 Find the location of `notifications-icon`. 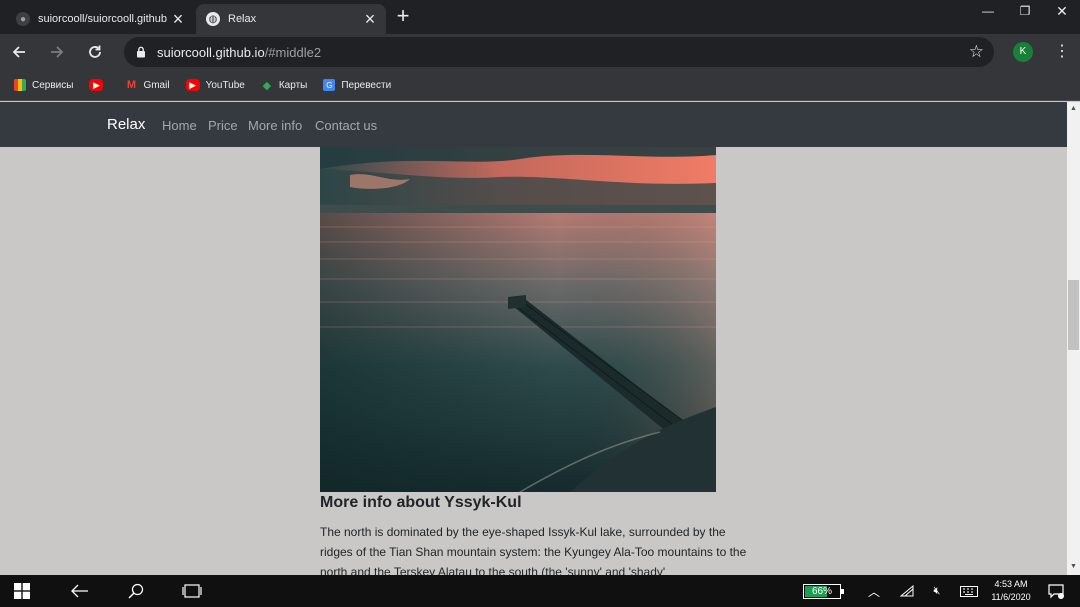

notifications-icon is located at coordinates (1056, 591).